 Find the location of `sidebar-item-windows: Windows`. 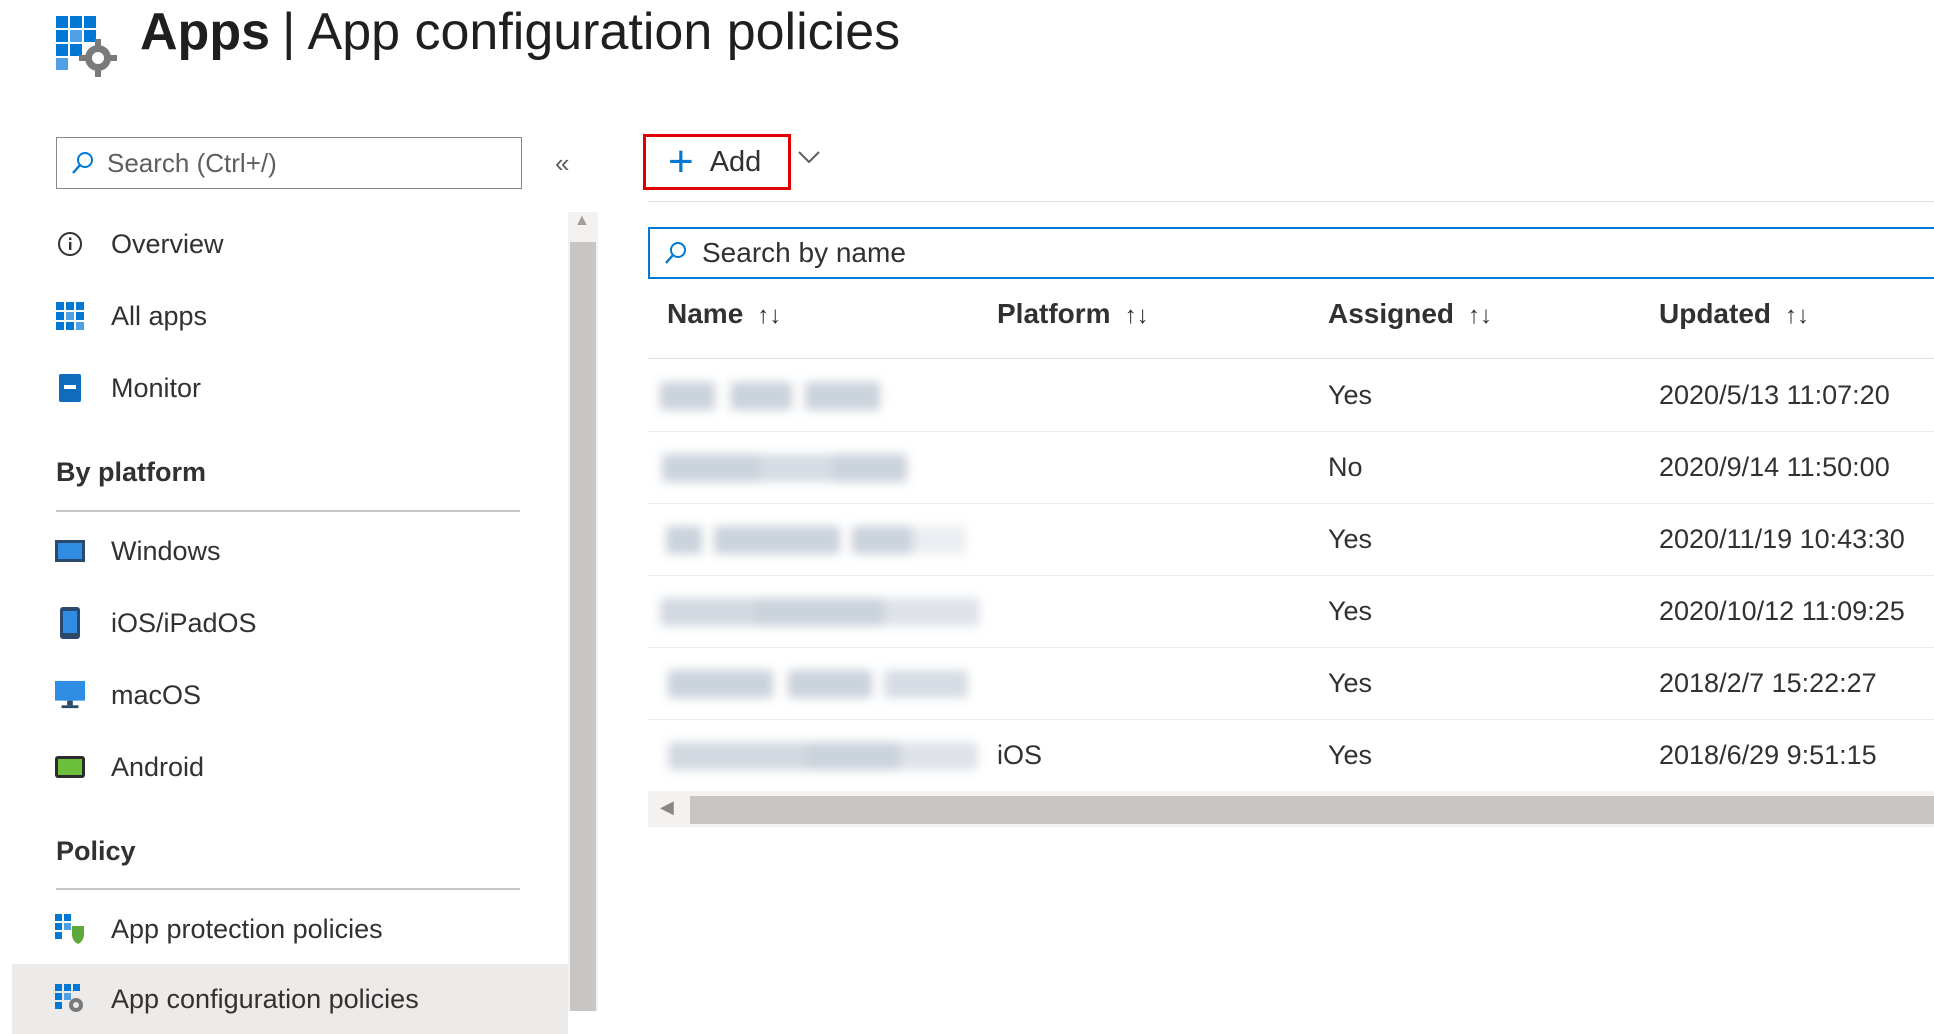

sidebar-item-windows: Windows is located at coordinates (290, 551).